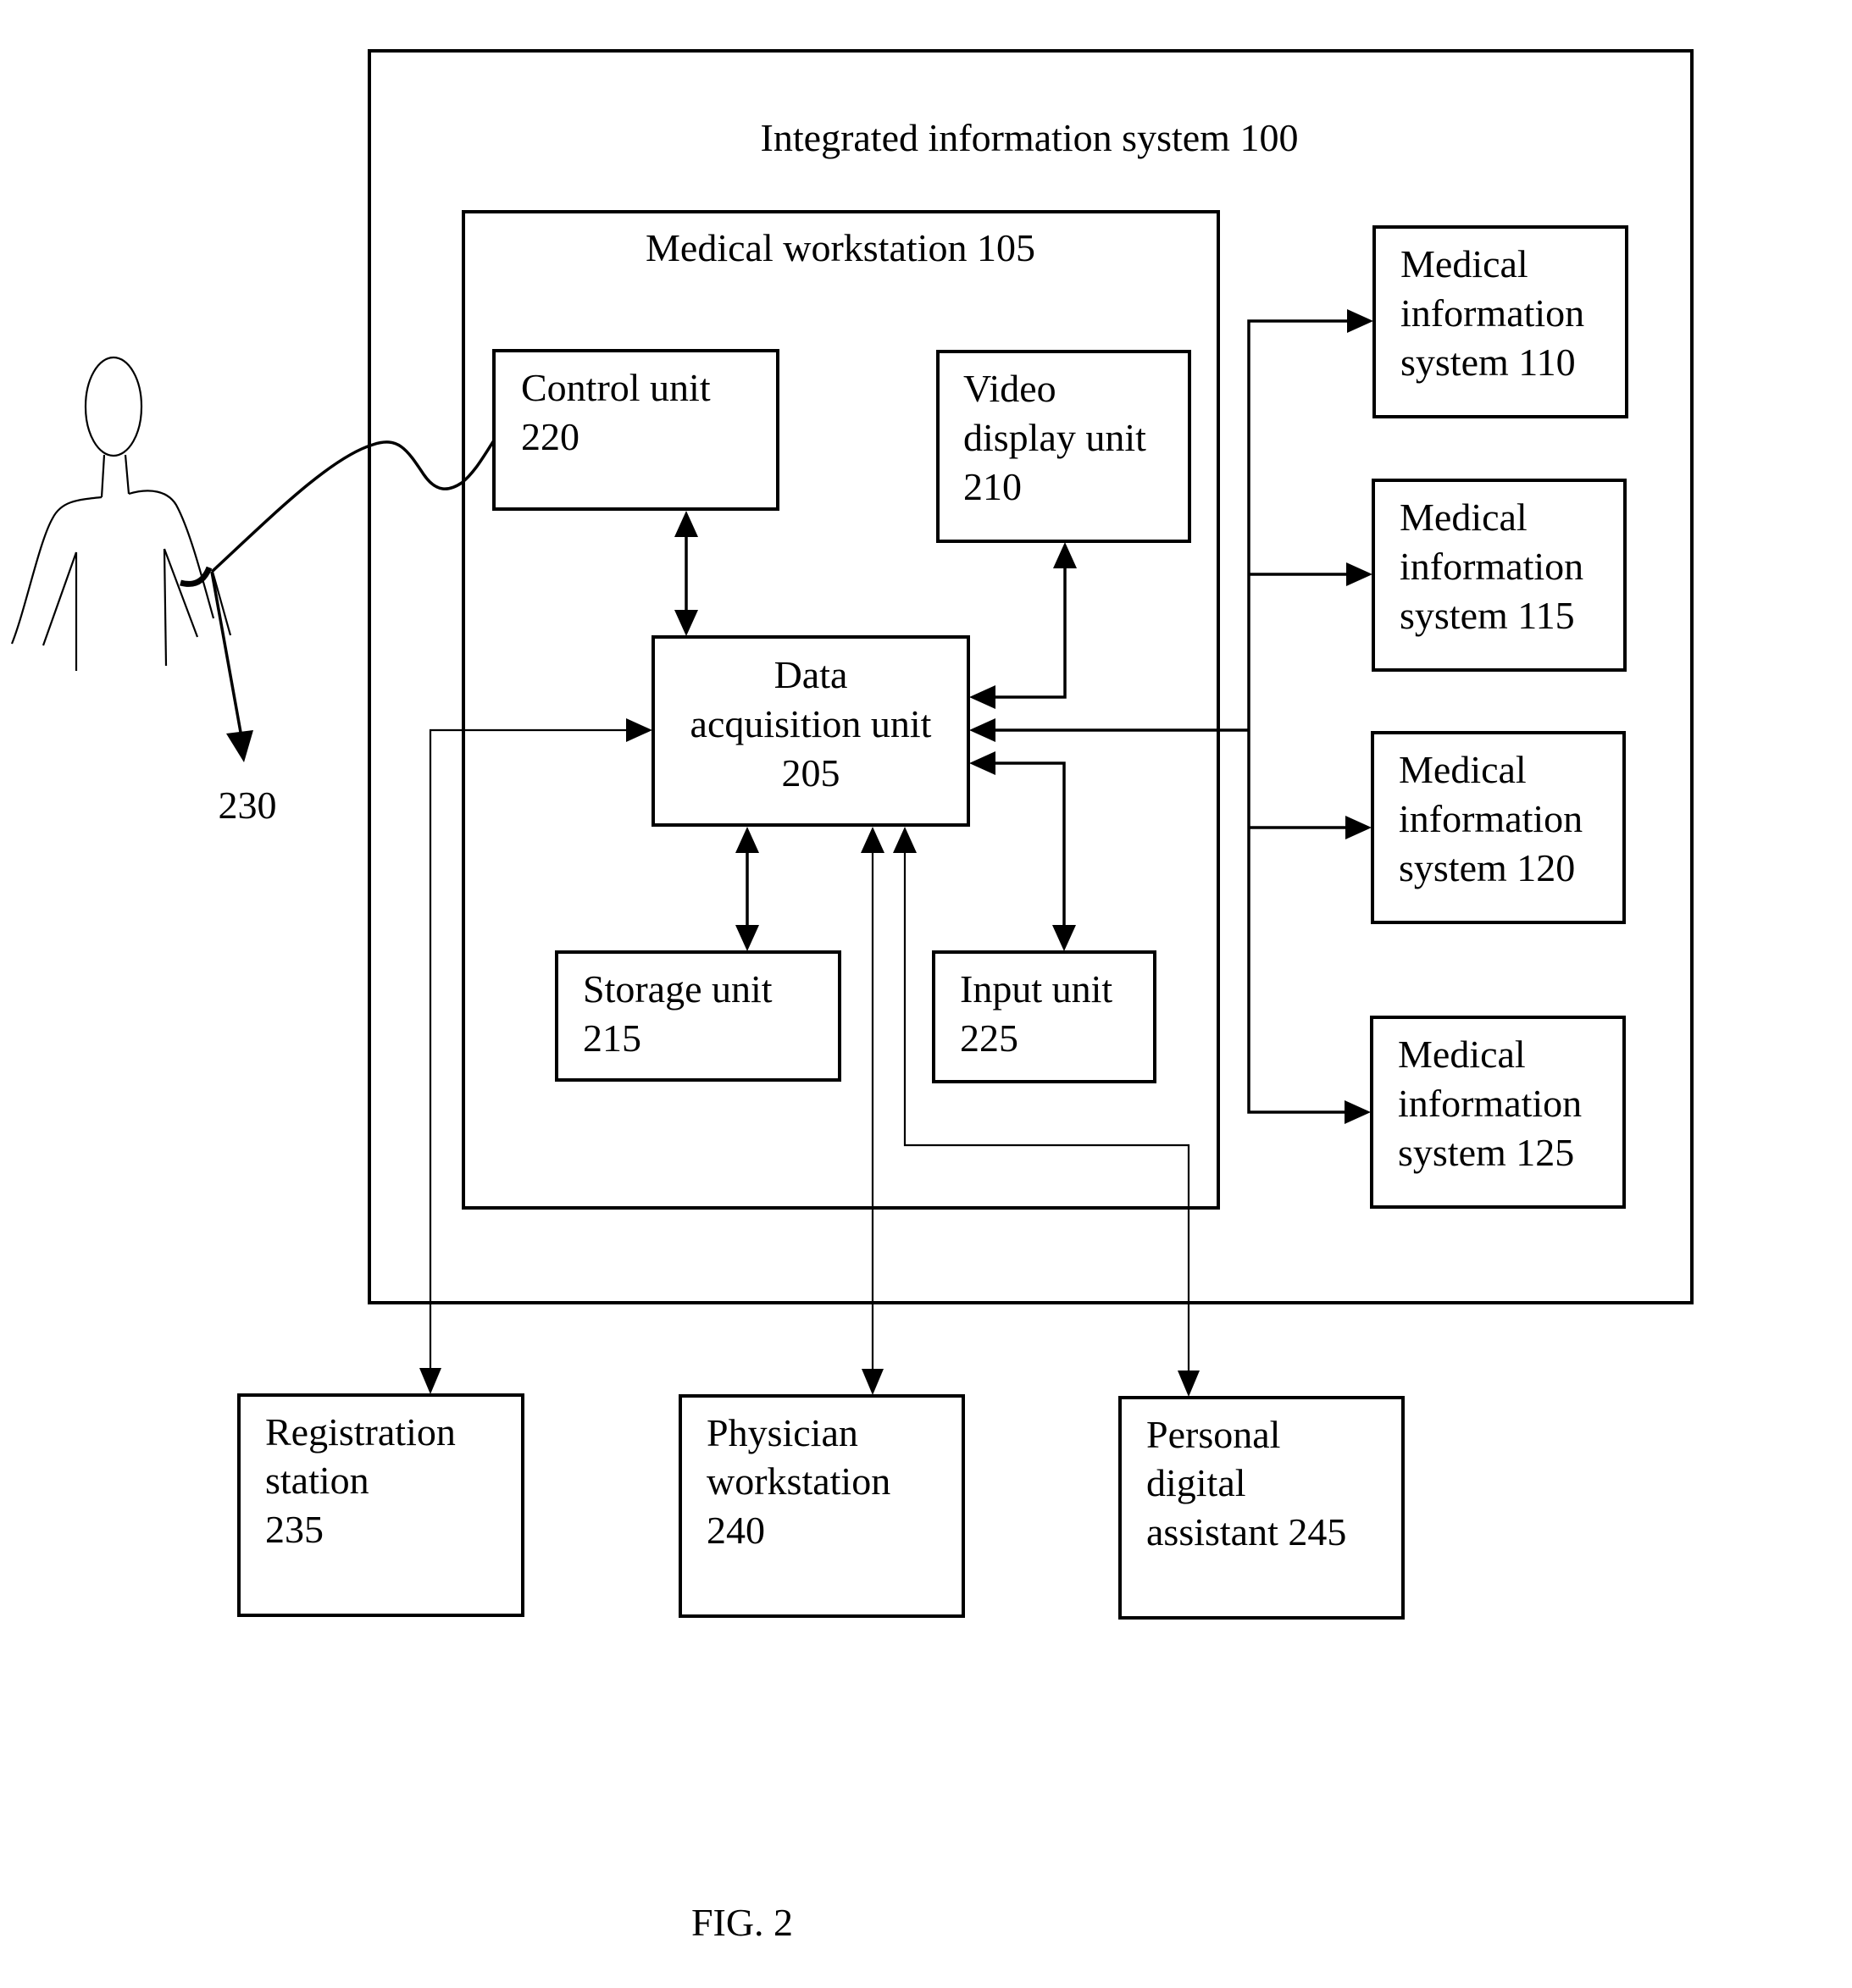  I want to click on svg-text: system 115, so click(1487, 615).